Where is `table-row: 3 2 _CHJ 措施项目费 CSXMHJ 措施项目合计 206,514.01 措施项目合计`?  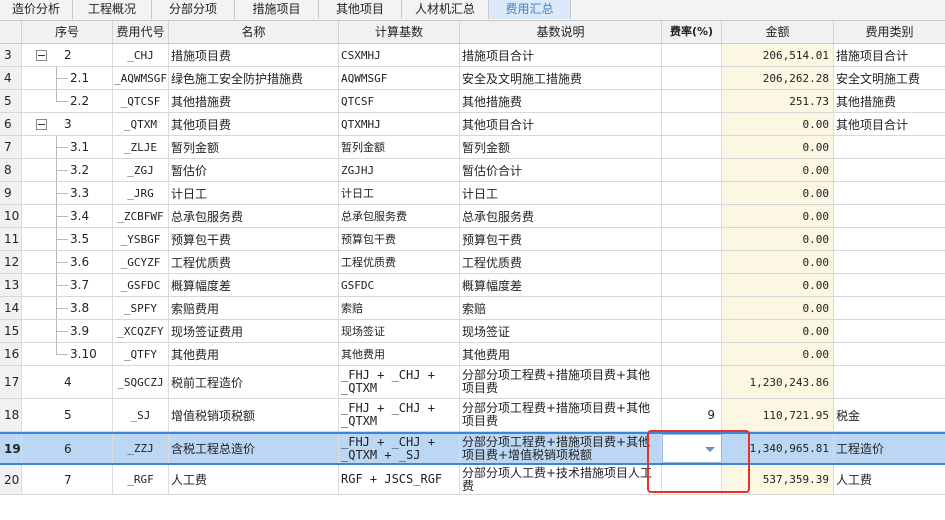
table-row: 3 2 _CHJ 措施项目费 CSXMHJ 措施项目合计 206,514.01 措施项目合计 is located at coordinates (472, 55).